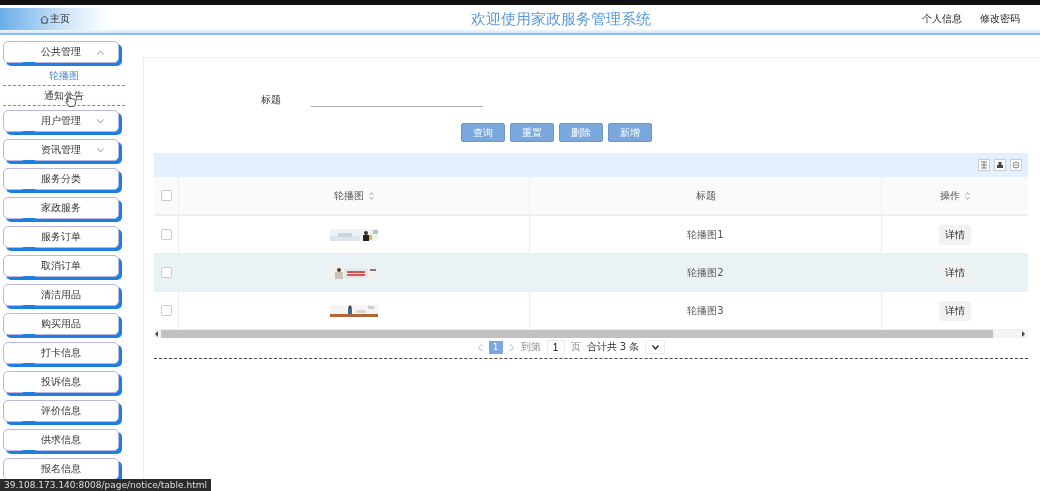 Image resolution: width=1040 pixels, height=491 pixels. What do you see at coordinates (61, 440) in the screenshot?
I see `menu-item: 供求信息` at bounding box center [61, 440].